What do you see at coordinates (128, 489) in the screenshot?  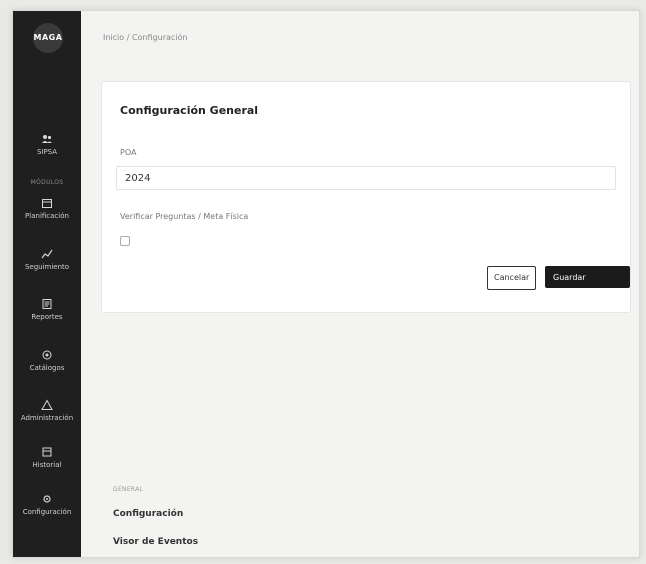 I see `submenu-header: GENERAL` at bounding box center [128, 489].